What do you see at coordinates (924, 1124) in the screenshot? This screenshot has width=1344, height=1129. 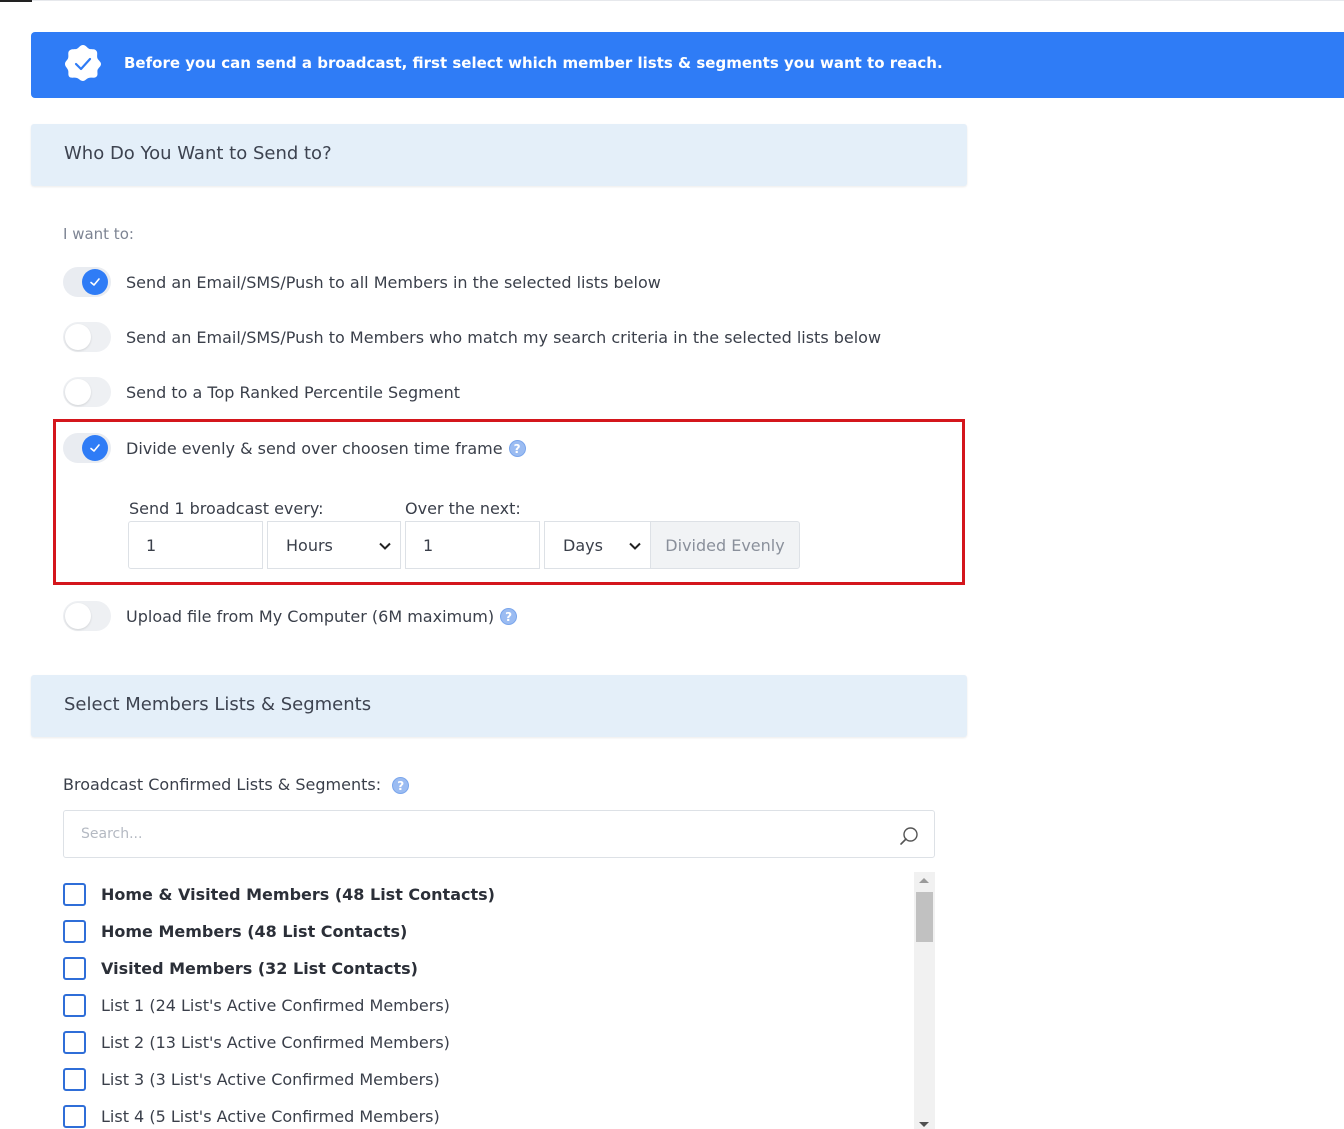 I see `scroll-down-arrow-icon` at bounding box center [924, 1124].